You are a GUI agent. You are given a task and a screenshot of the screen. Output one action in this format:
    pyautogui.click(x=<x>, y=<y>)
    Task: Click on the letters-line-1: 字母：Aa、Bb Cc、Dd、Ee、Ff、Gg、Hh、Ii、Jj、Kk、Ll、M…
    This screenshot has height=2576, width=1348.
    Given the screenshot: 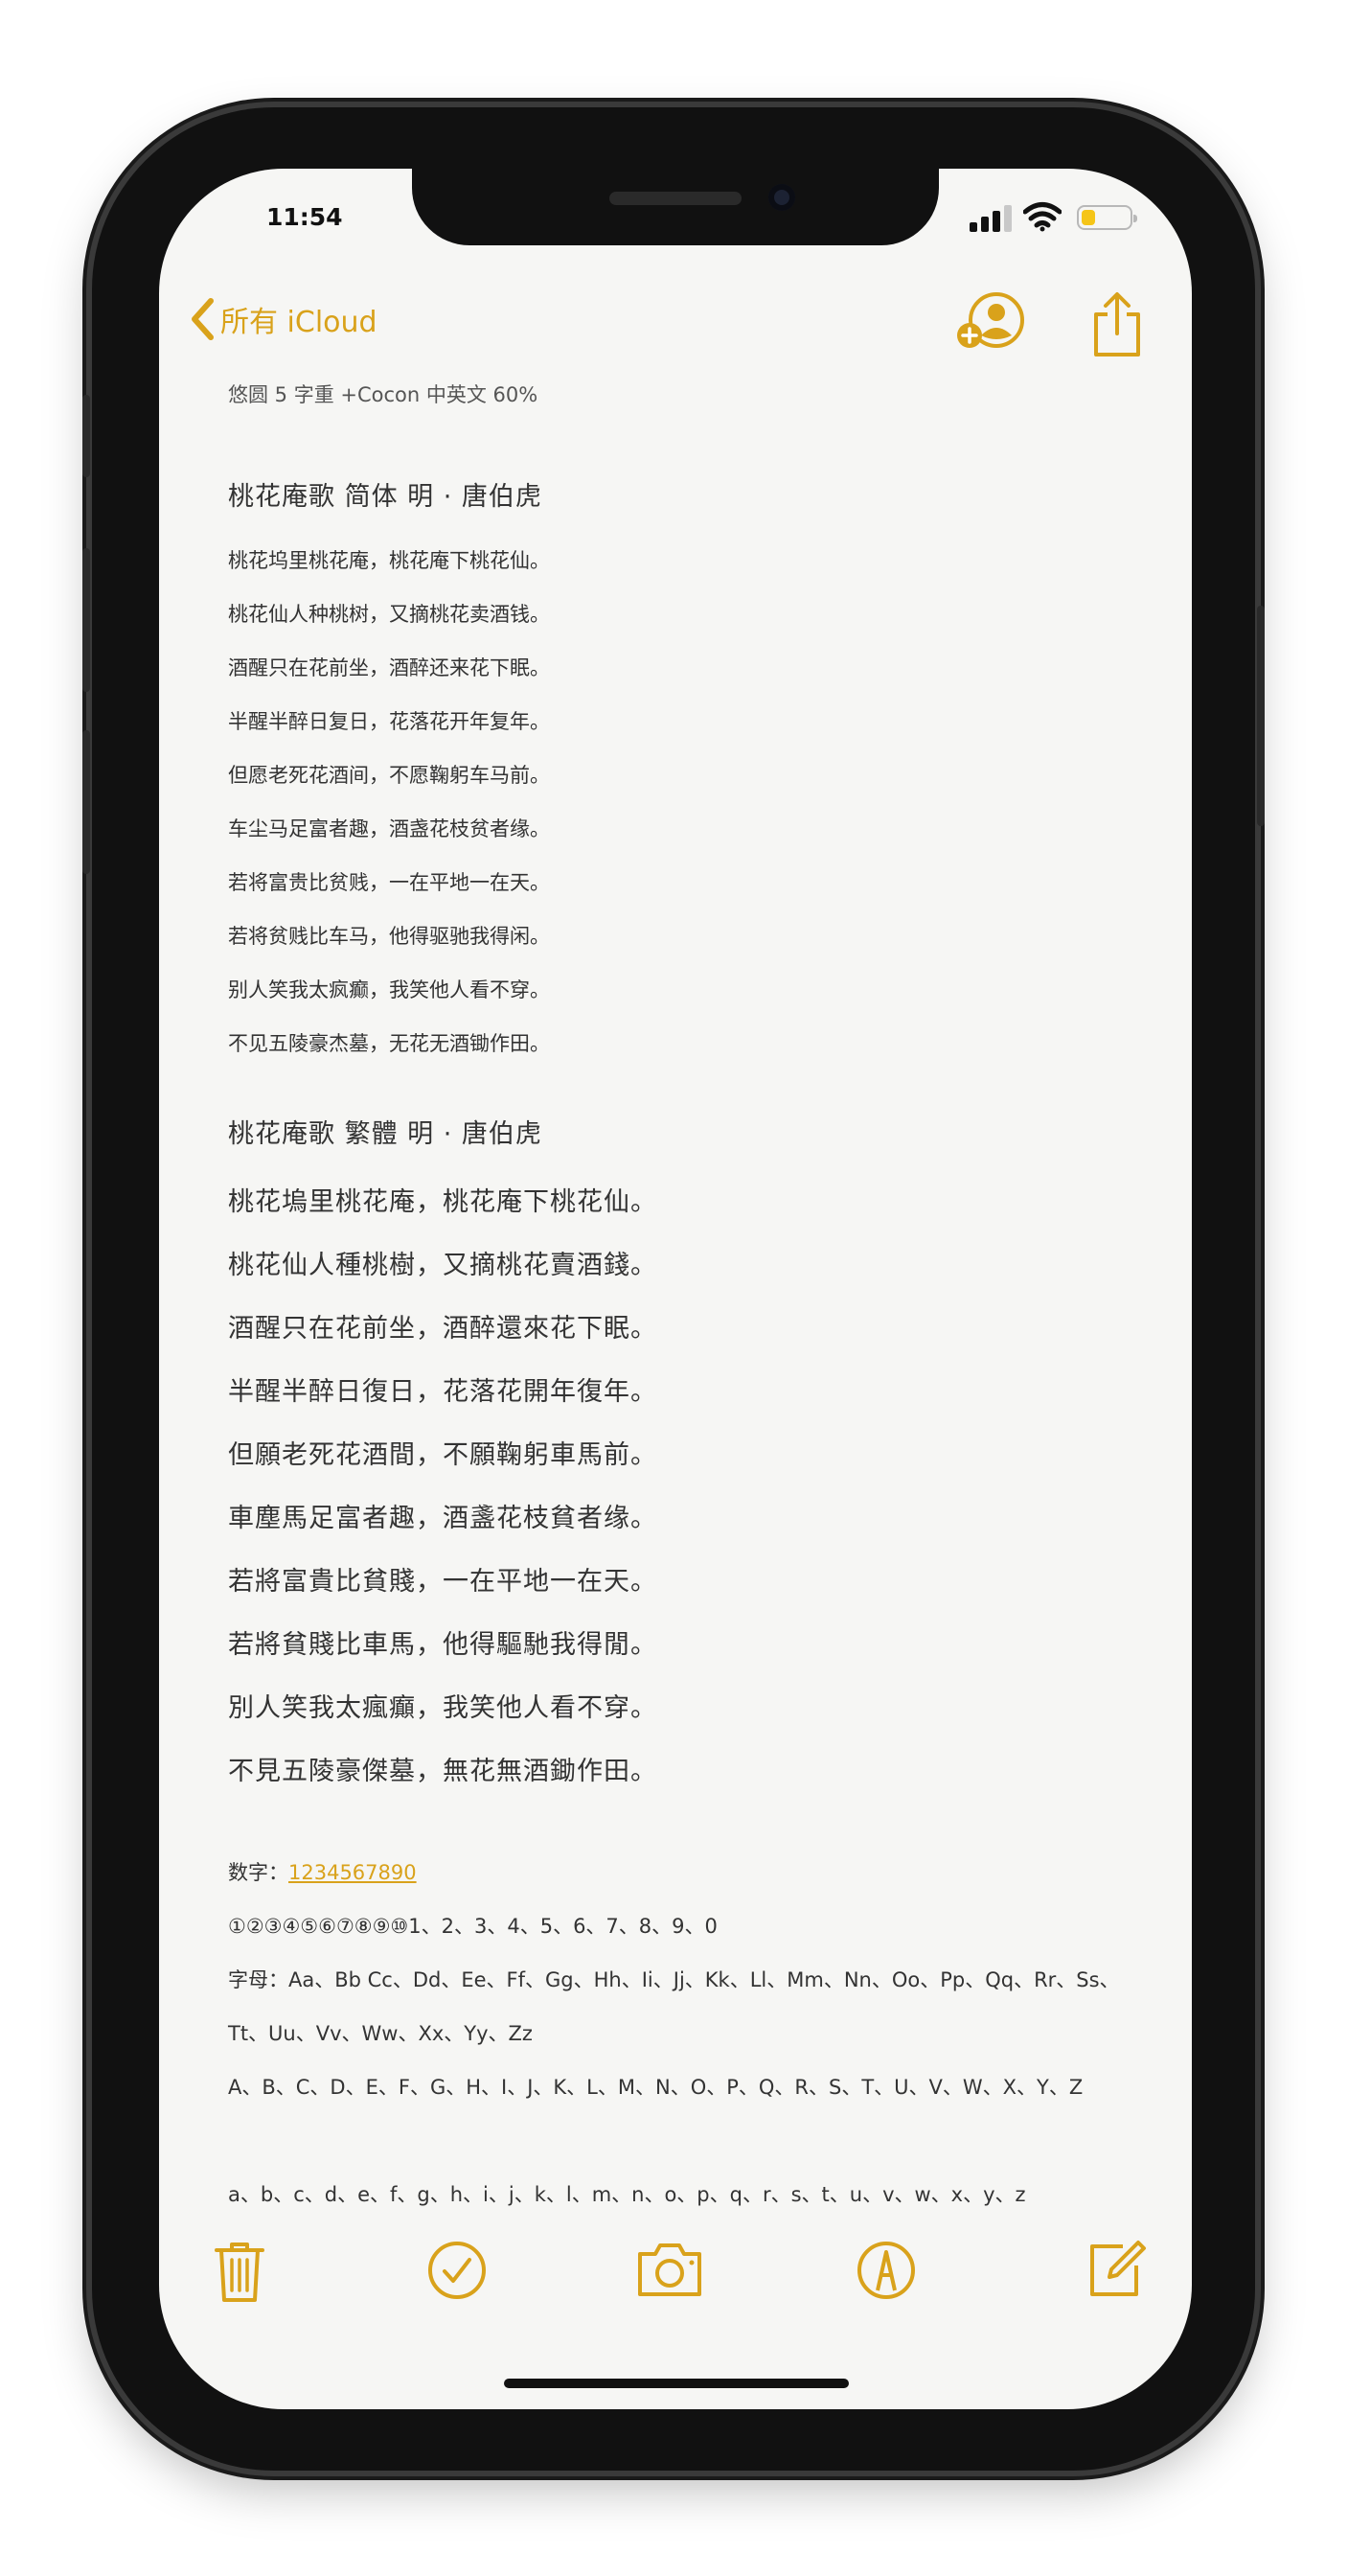 What is the action you would take?
    pyautogui.click(x=674, y=1980)
    